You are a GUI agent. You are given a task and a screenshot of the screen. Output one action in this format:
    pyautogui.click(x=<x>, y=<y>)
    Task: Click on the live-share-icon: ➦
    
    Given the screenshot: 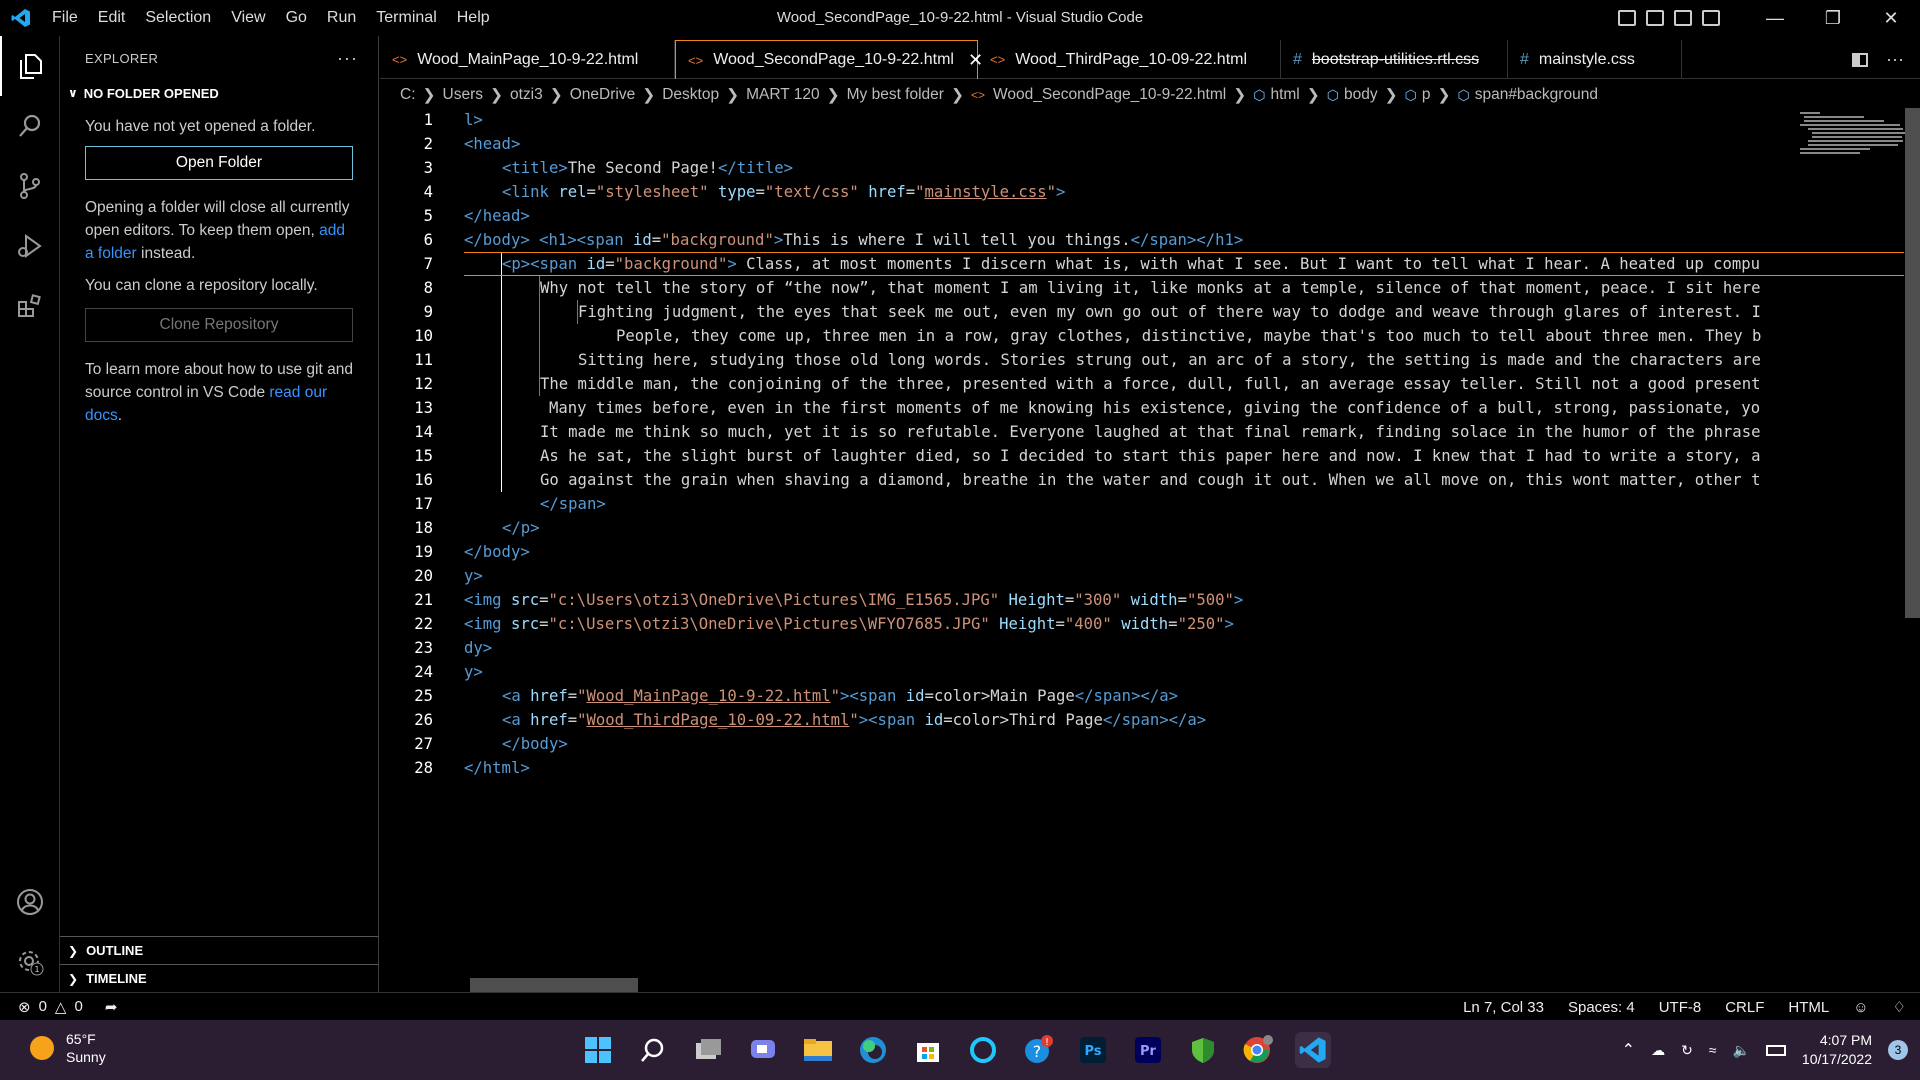 What is the action you would take?
    pyautogui.click(x=111, y=1007)
    